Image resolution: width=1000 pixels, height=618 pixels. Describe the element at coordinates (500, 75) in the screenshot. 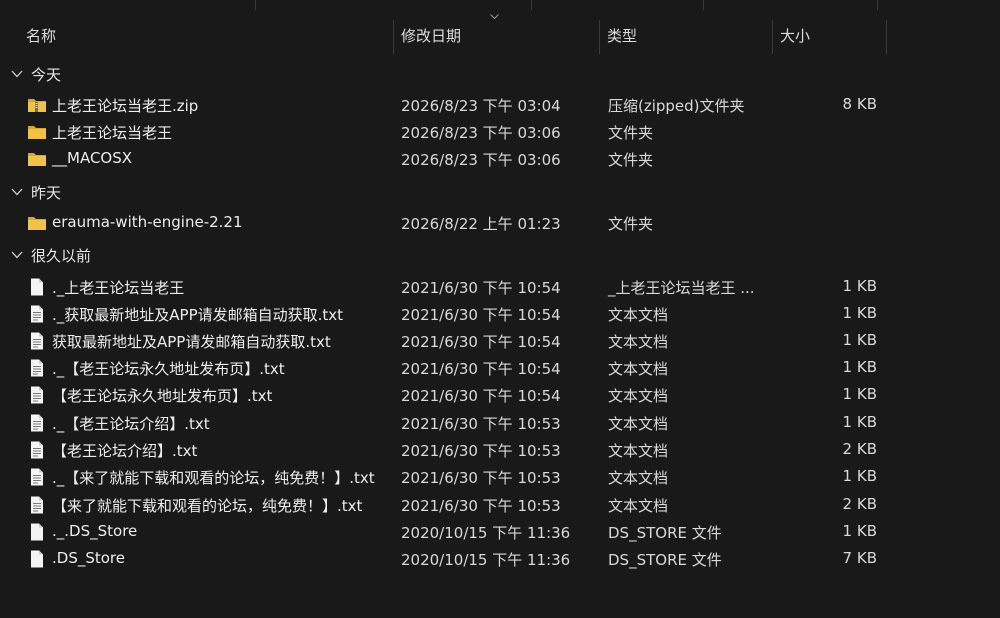

I see `group-header-today: 今天` at that location.